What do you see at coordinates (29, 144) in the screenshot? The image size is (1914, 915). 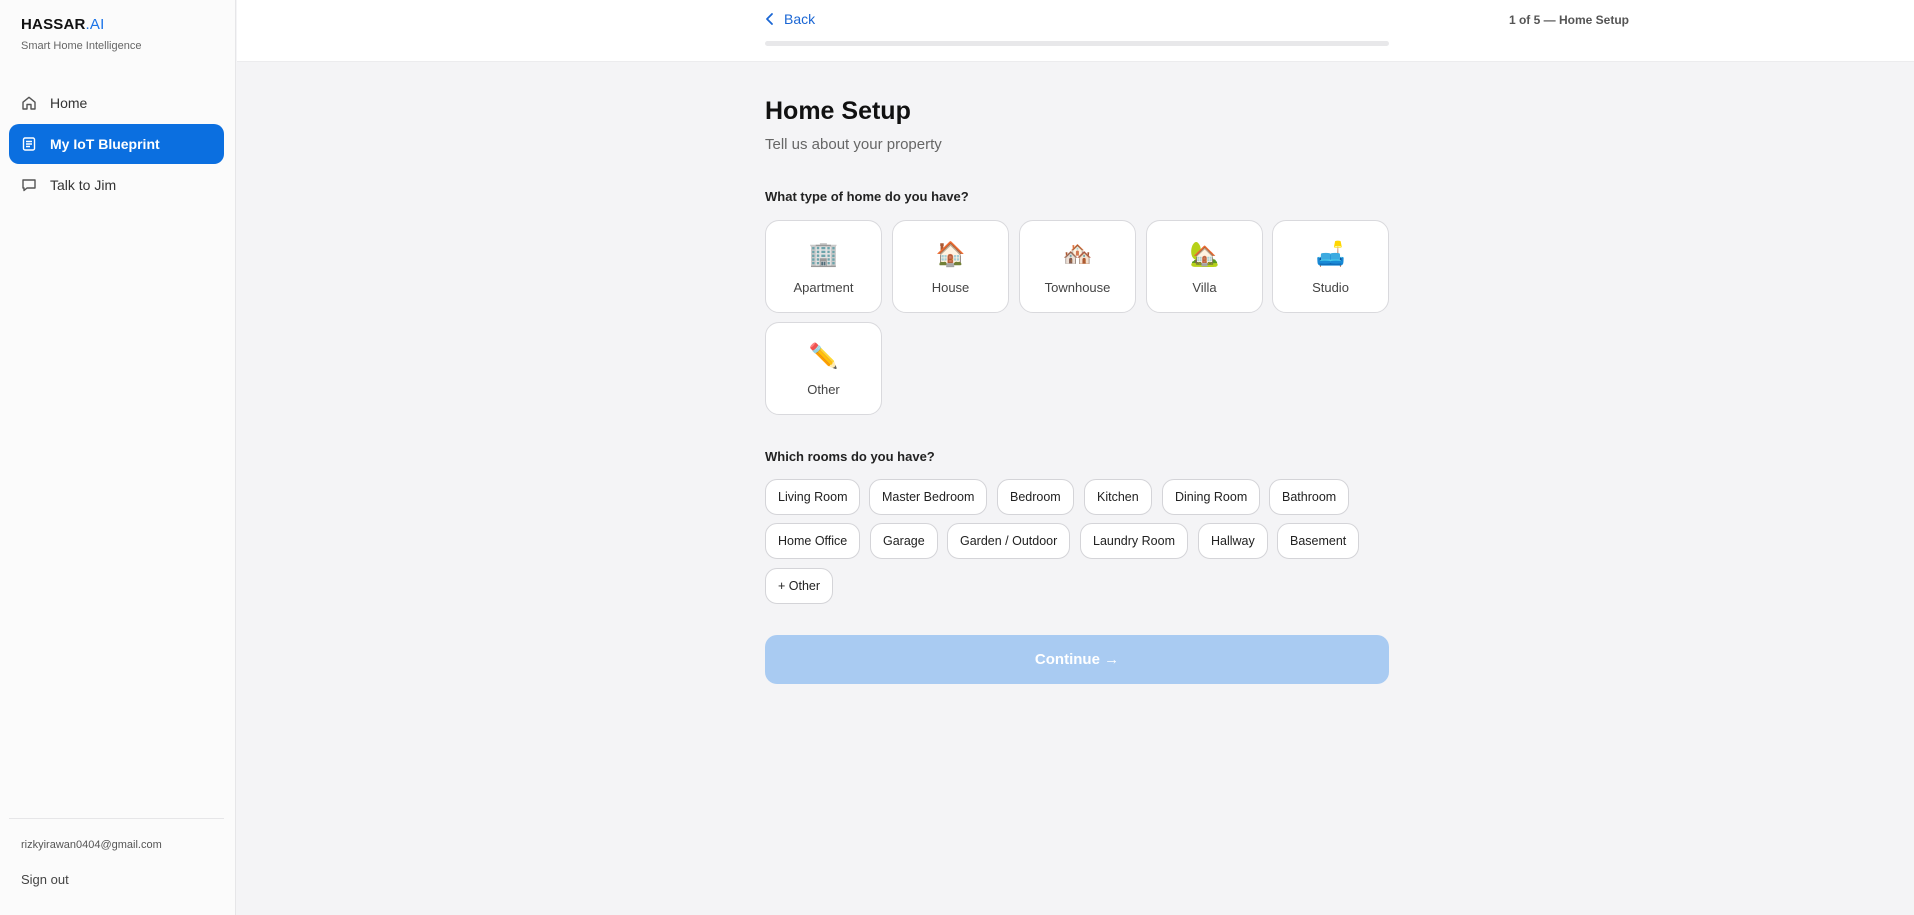 I see `document-icon` at bounding box center [29, 144].